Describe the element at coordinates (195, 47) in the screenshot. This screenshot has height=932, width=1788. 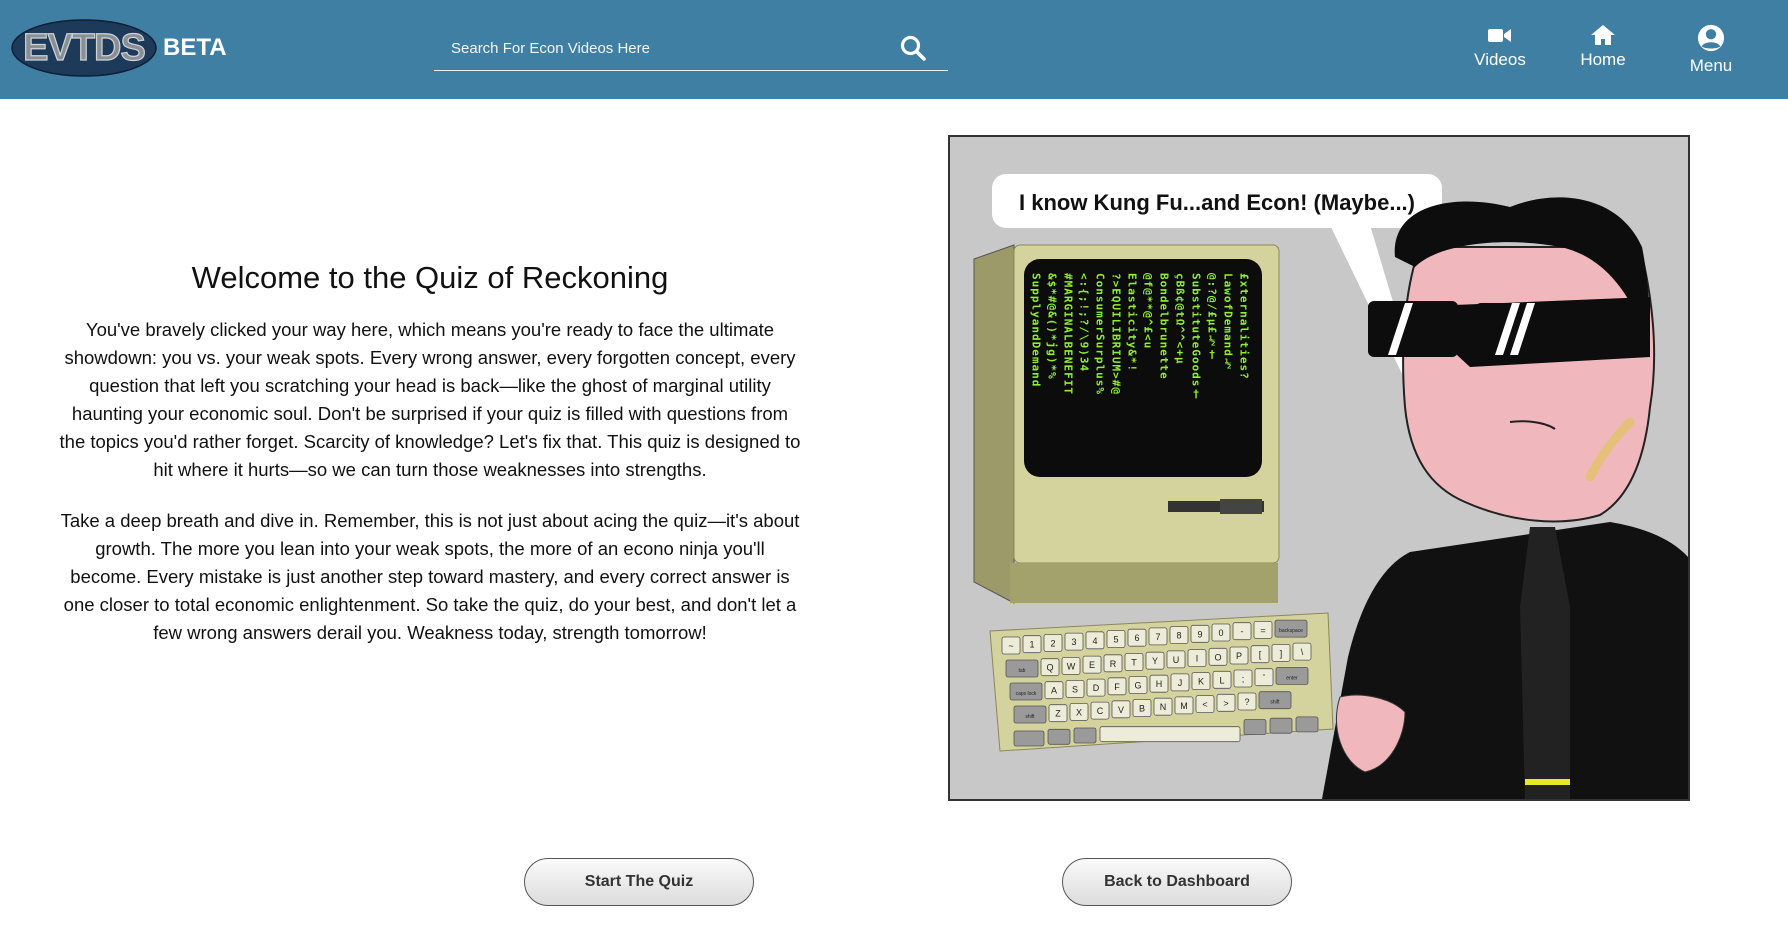
I see `beta-label: BETA` at that location.